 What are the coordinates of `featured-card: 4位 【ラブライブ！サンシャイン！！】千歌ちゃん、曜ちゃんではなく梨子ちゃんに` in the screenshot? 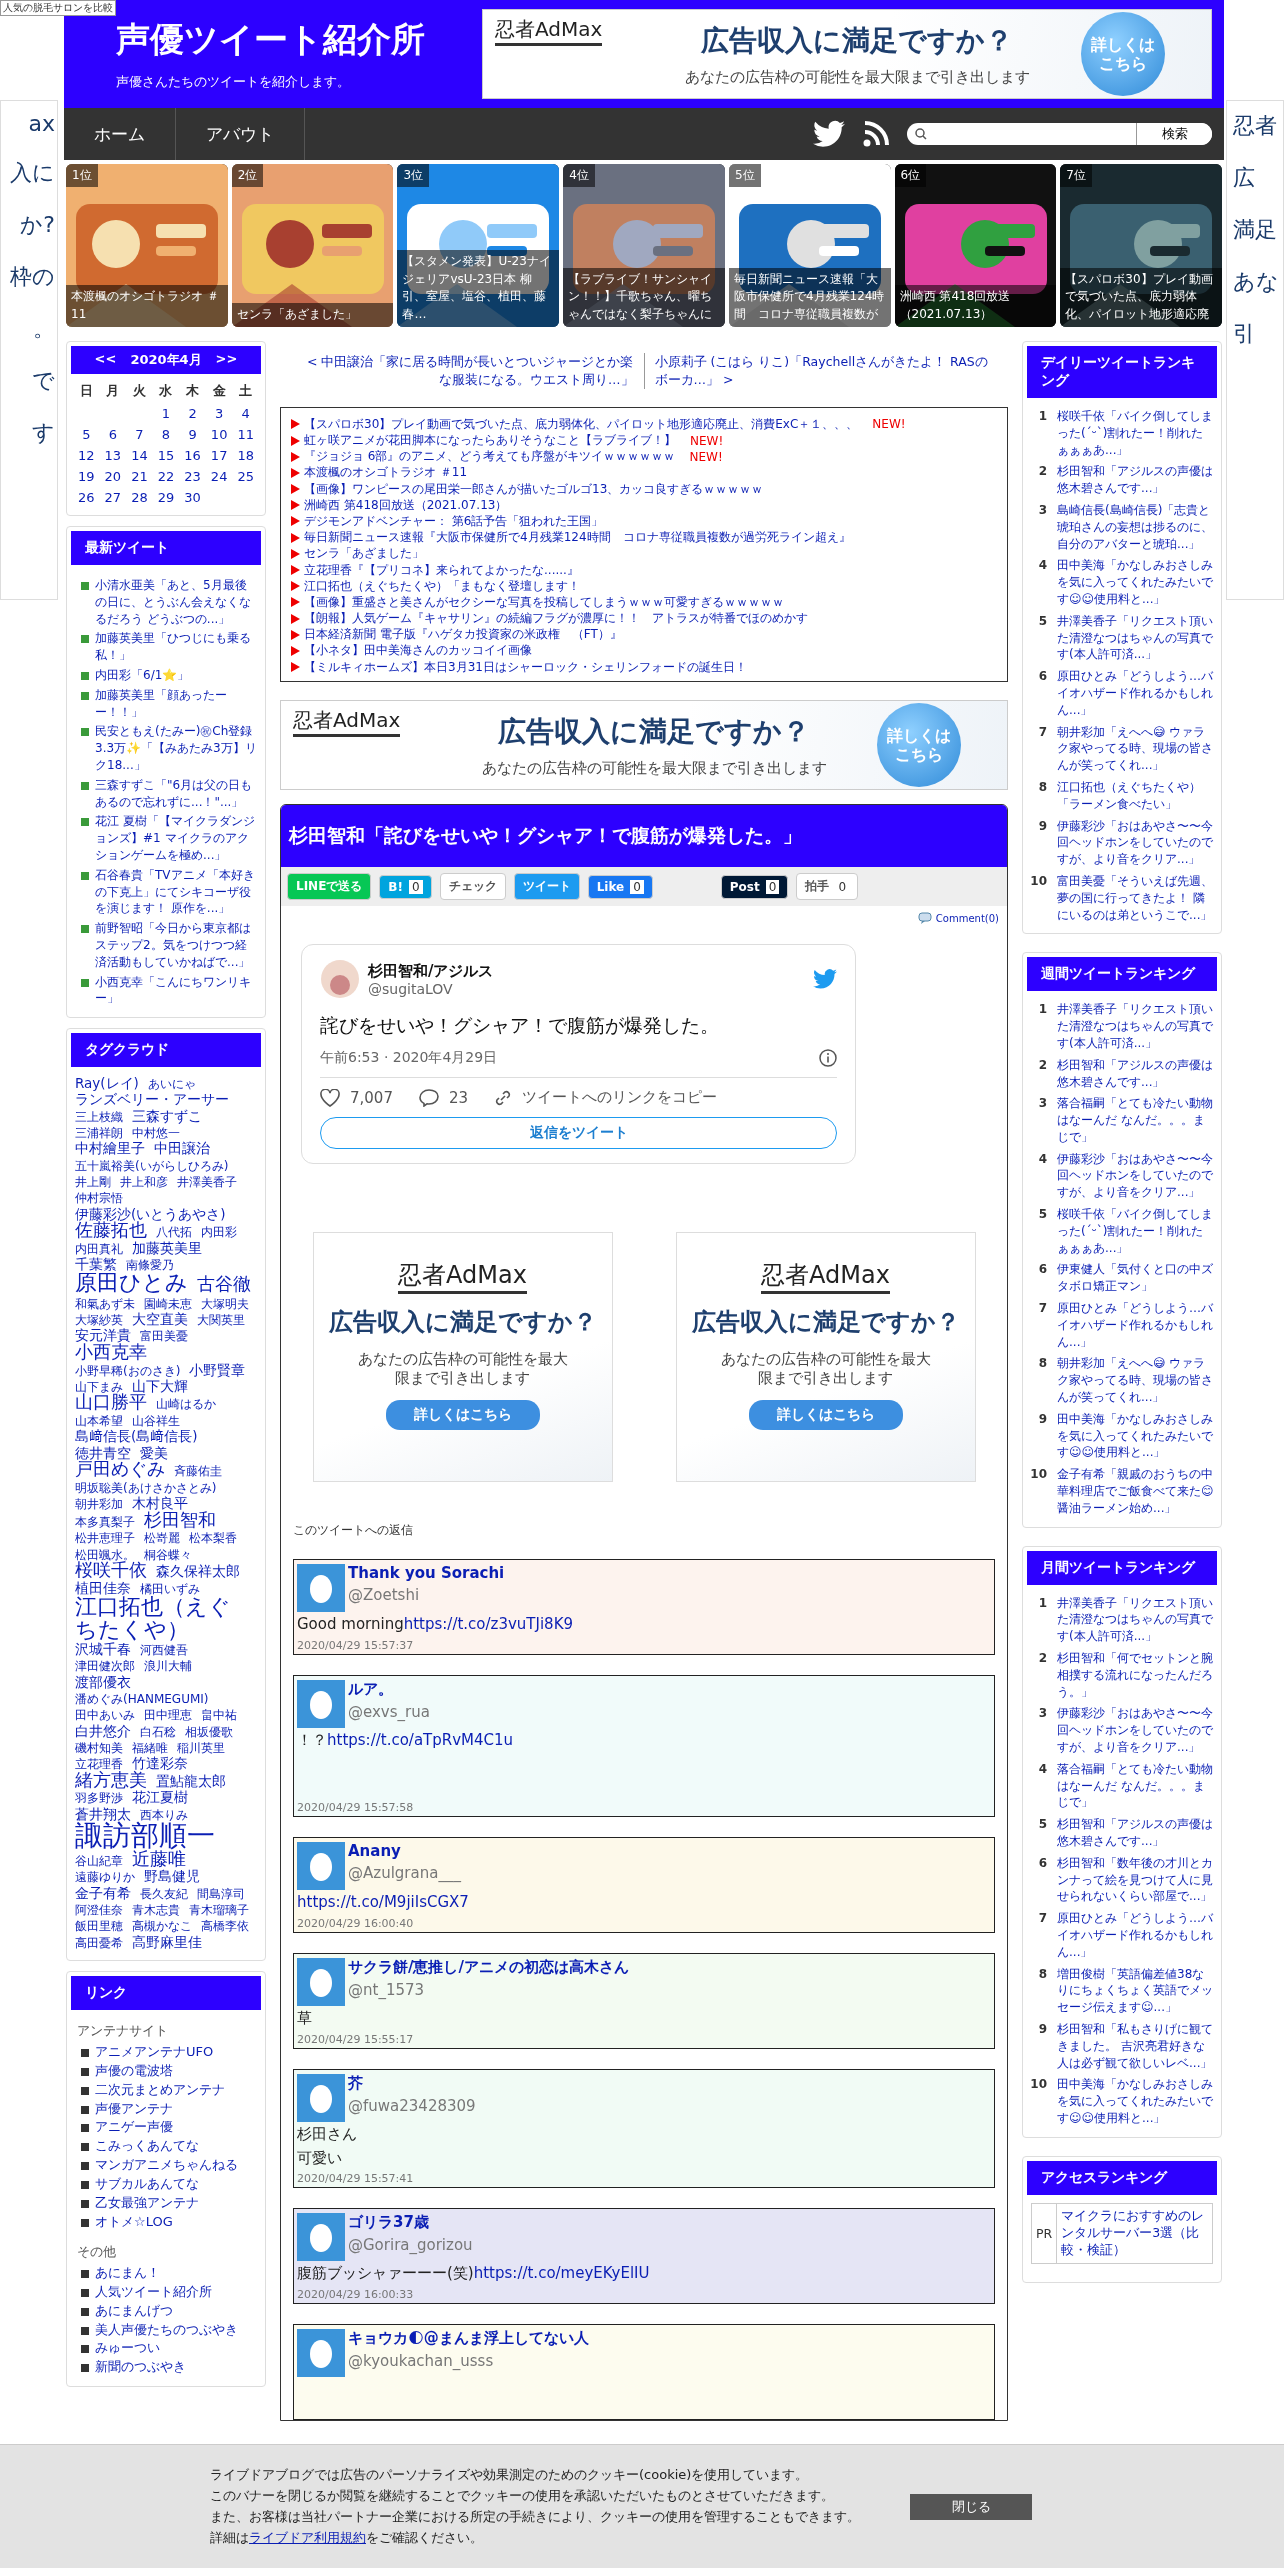 It's located at (644, 245).